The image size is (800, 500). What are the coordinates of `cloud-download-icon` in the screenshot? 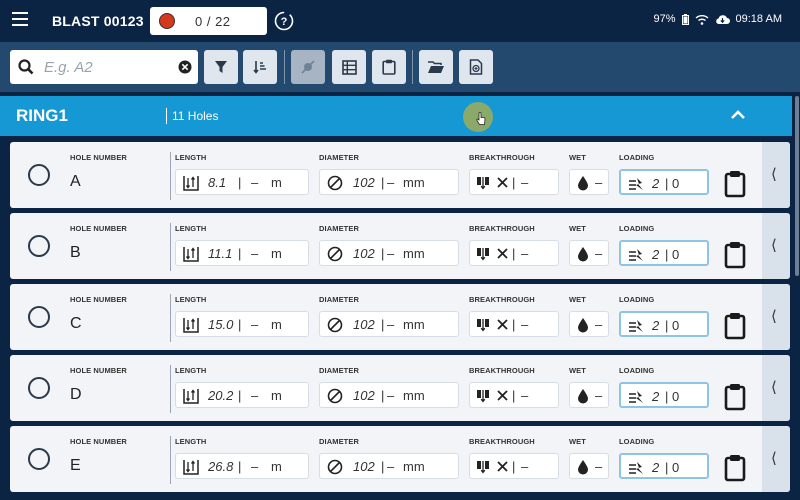 It's located at (722, 19).